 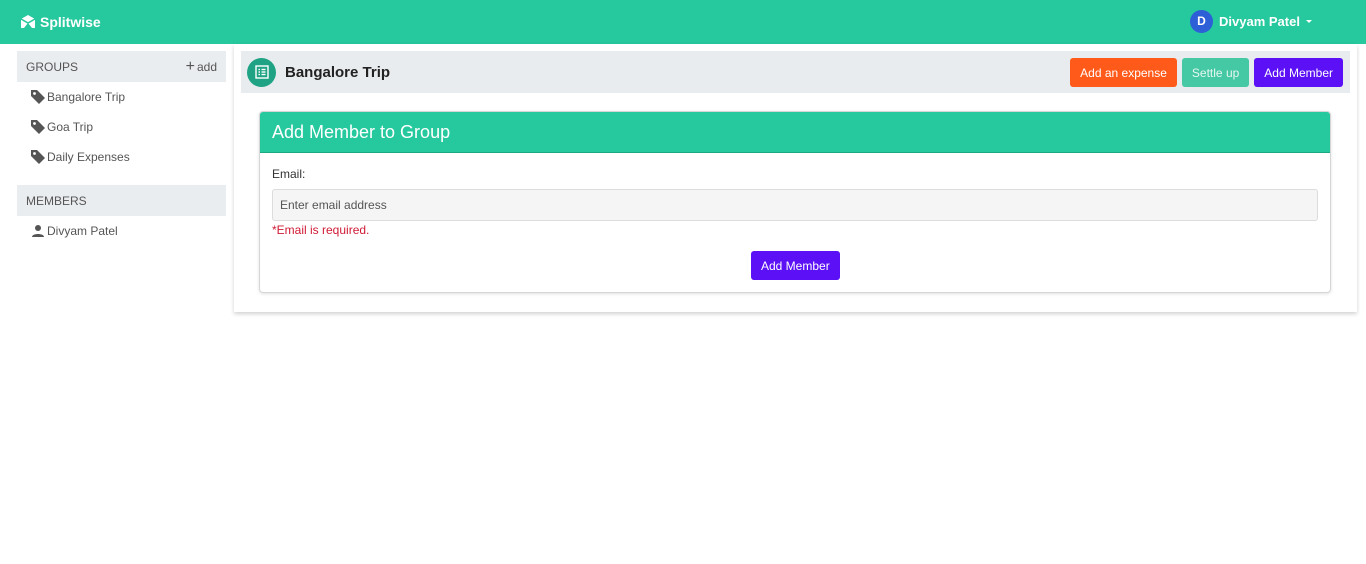 What do you see at coordinates (70, 22) in the screenshot?
I see `brand-name: Splitwise` at bounding box center [70, 22].